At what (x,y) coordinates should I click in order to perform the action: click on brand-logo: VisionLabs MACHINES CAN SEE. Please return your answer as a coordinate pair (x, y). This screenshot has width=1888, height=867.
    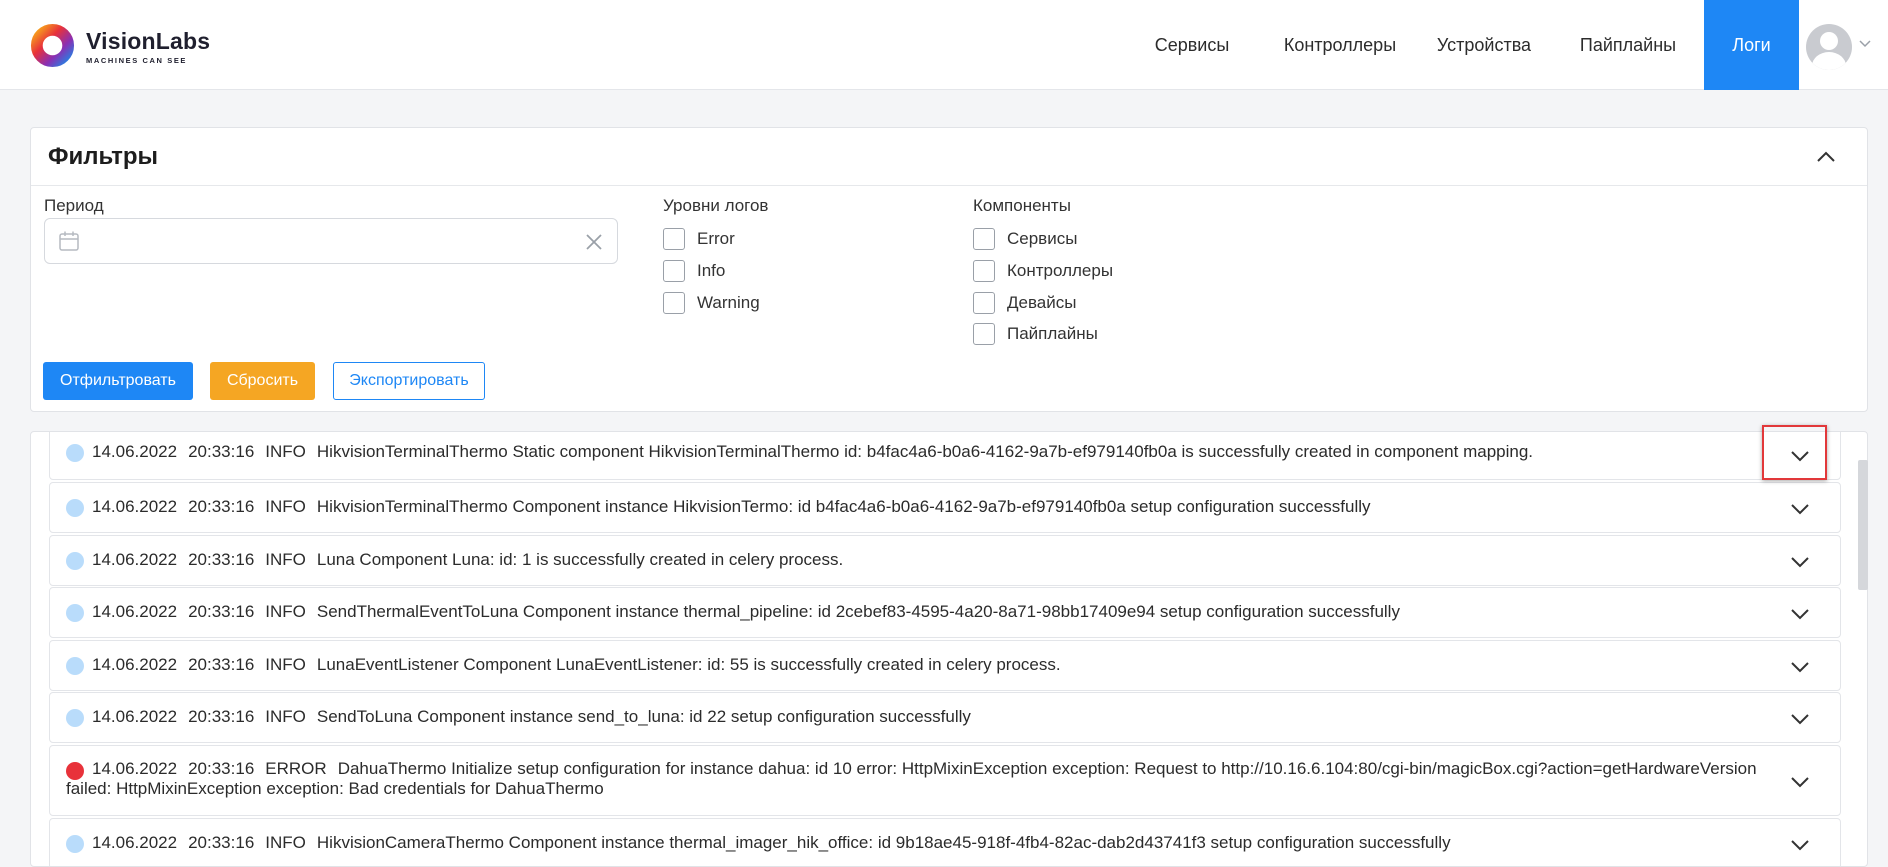
    Looking at the image, I should click on (119, 46).